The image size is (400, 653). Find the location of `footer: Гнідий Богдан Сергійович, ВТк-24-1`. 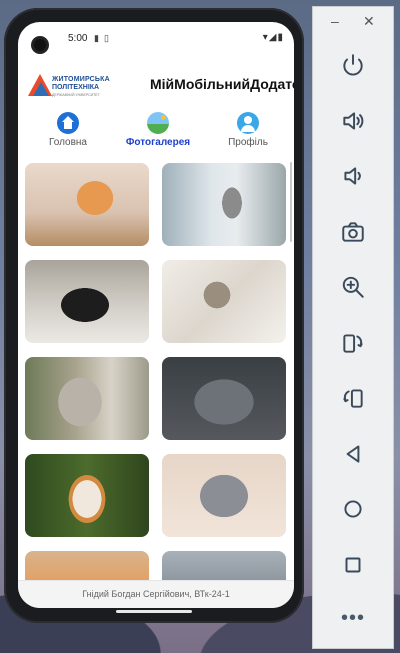

footer: Гнідий Богдан Сергійович, ВТк-24-1 is located at coordinates (156, 594).